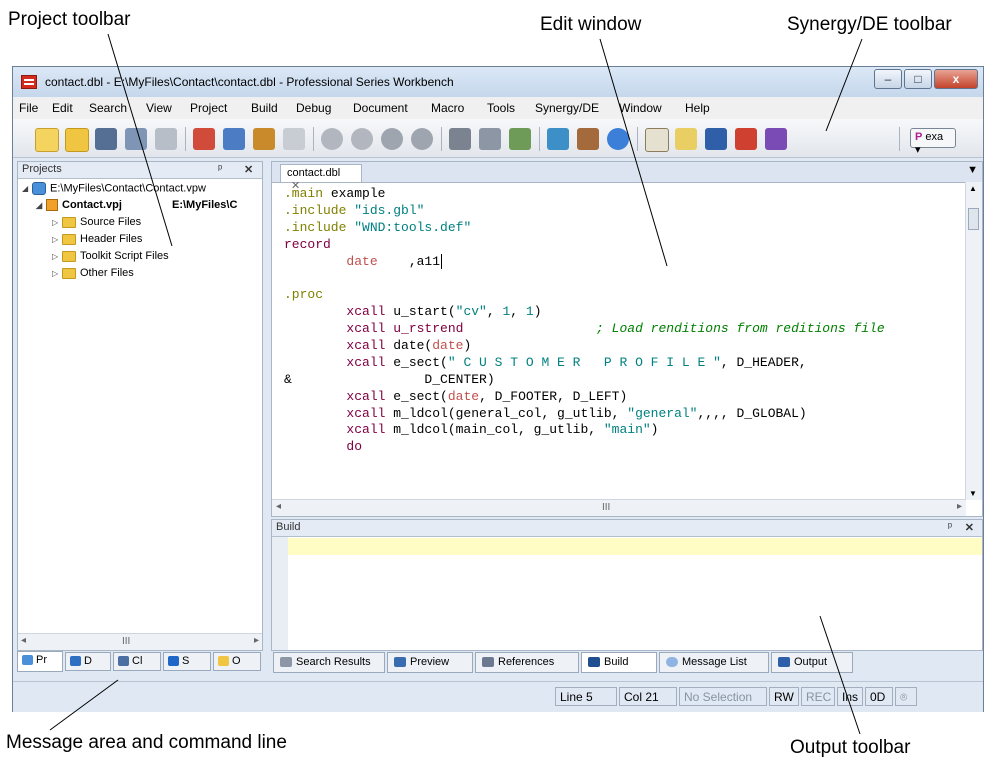 The image size is (986, 760). I want to click on synergy-1-icon, so click(657, 140).